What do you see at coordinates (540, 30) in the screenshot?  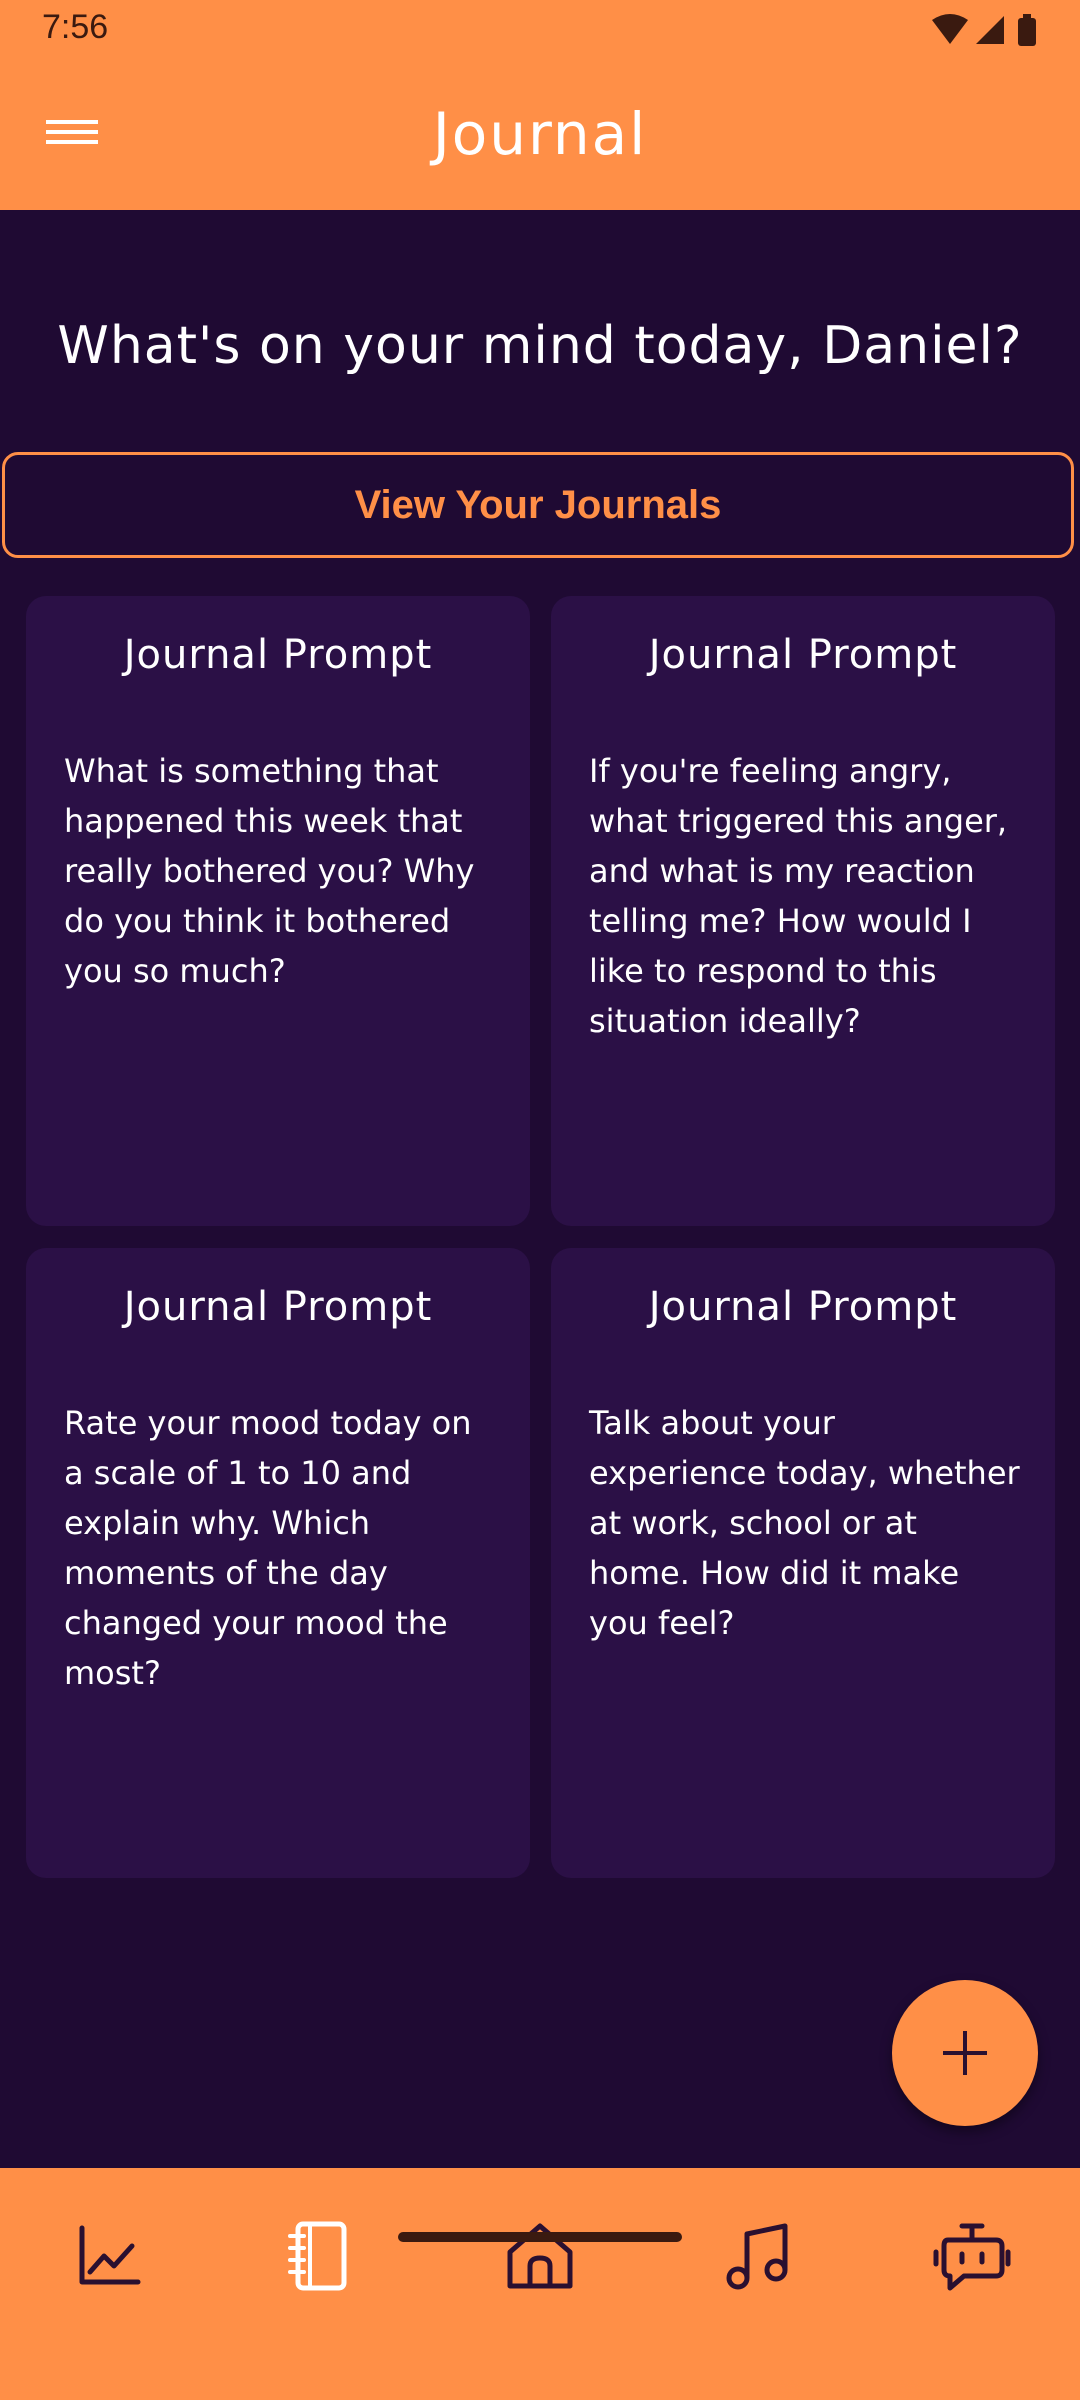 I see `status-bar: 7:56` at bounding box center [540, 30].